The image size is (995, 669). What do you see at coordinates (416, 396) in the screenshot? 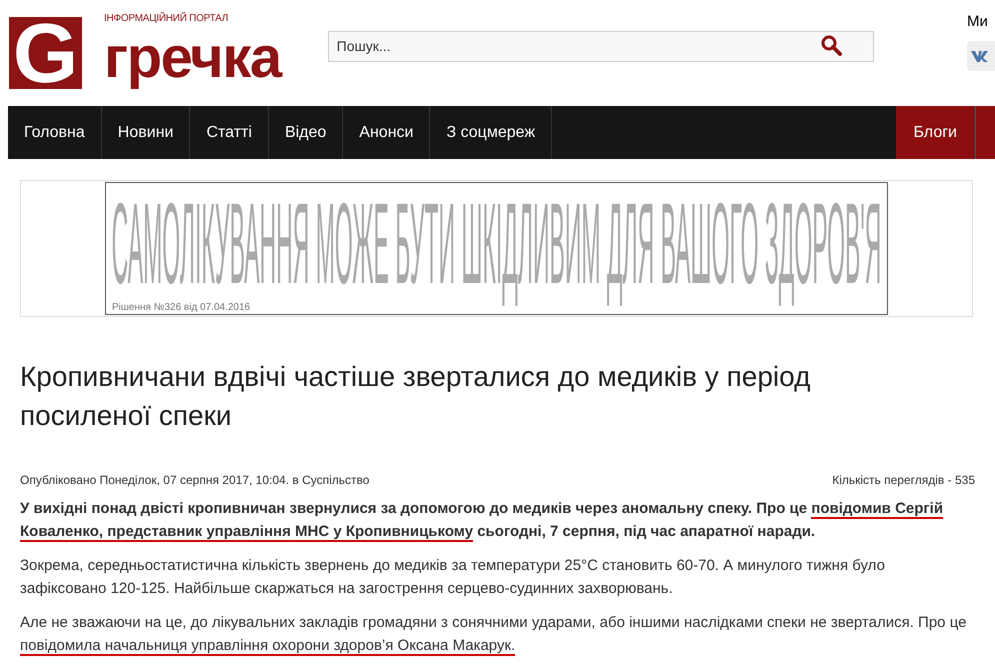
I see `article-title: Кропивничани вдвічі частіше зверталися до медиків у період посиленої спеки` at bounding box center [416, 396].